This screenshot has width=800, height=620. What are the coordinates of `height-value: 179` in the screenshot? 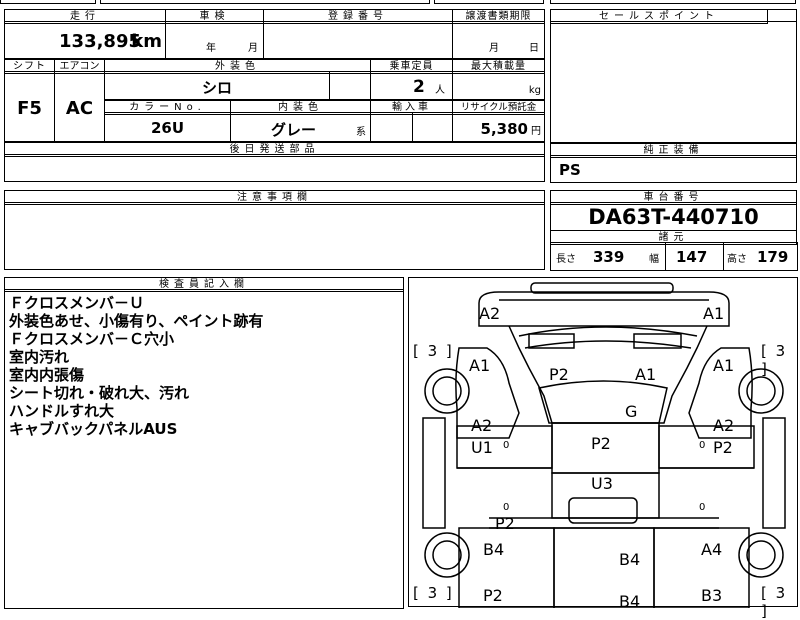 It's located at (773, 257).